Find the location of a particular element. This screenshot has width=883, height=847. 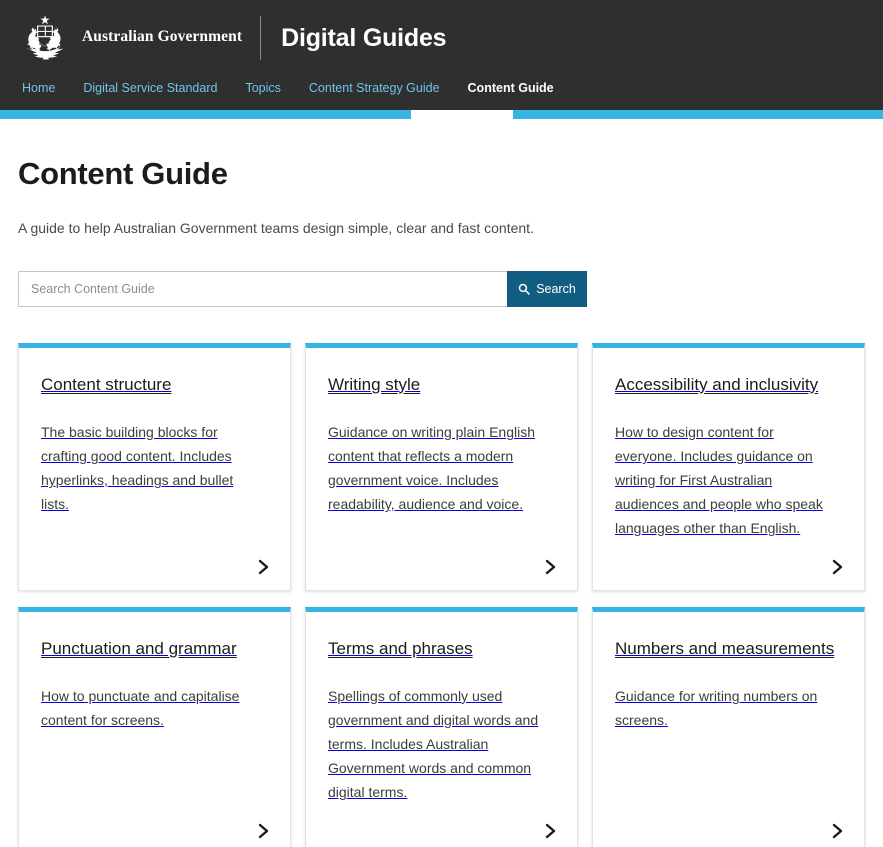

search-button-label: Search is located at coordinates (556, 288).